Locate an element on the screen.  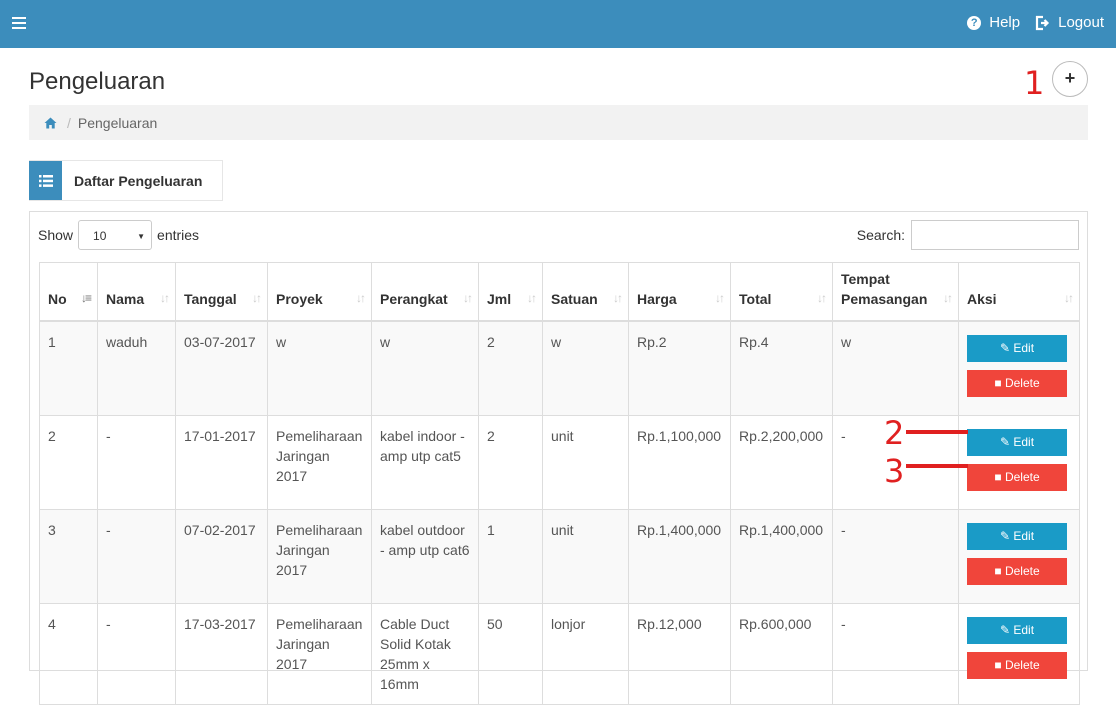
column-header-harga: Harga ↓↑ is located at coordinates (679, 292).